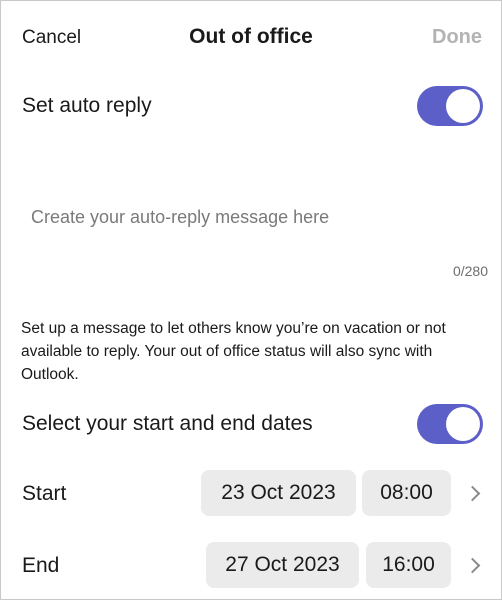 This screenshot has width=502, height=600. What do you see at coordinates (278, 493) in the screenshot?
I see `start-date-picker: 23 Oct 2023` at bounding box center [278, 493].